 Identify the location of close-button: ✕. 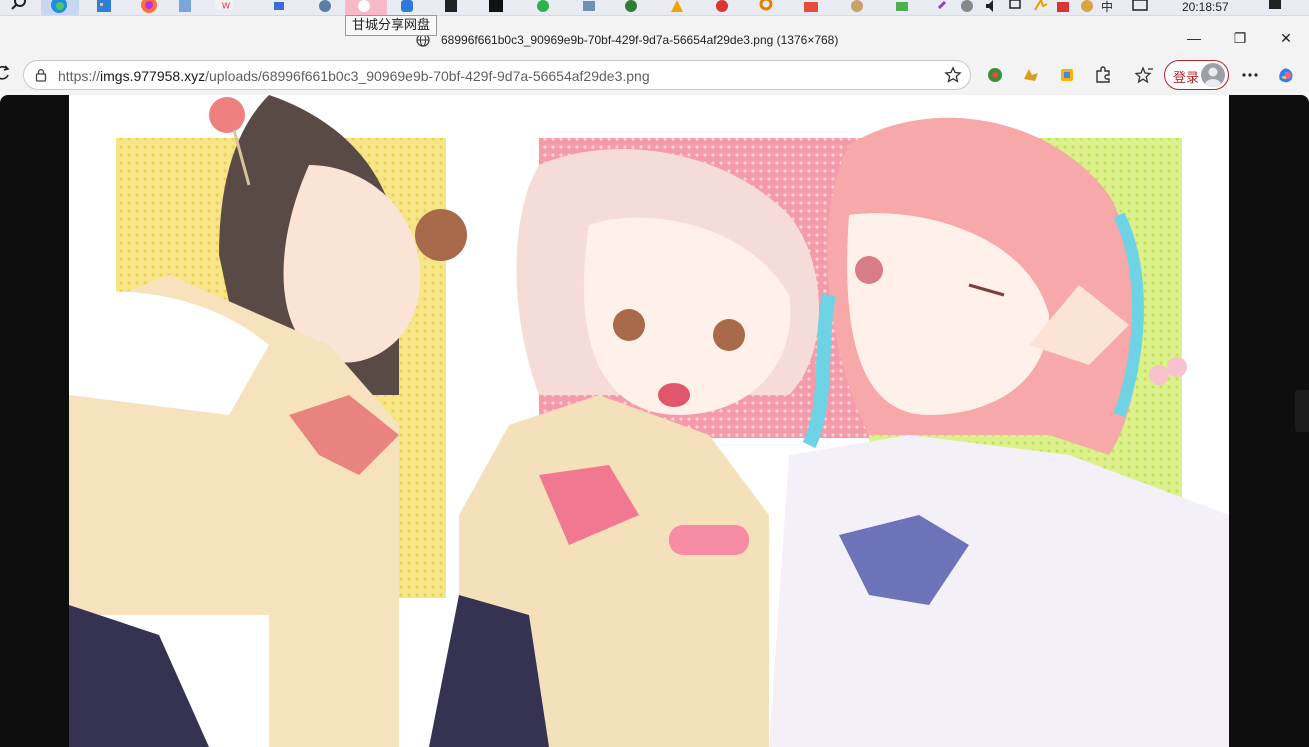
(1286, 38).